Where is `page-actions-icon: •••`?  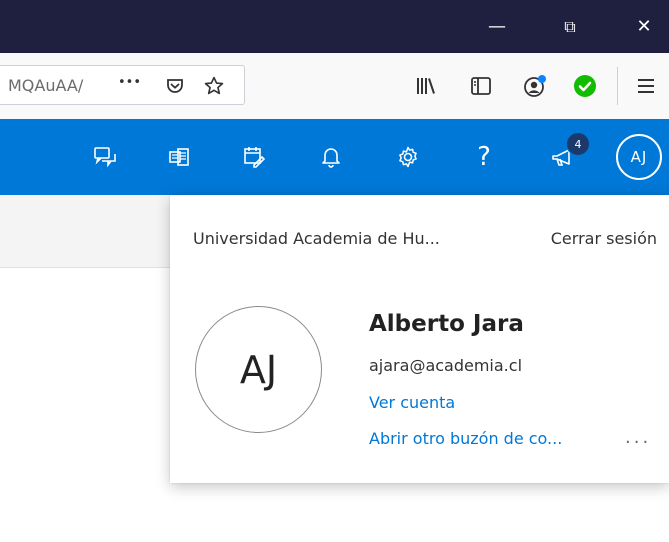
page-actions-icon: ••• is located at coordinates (129, 82).